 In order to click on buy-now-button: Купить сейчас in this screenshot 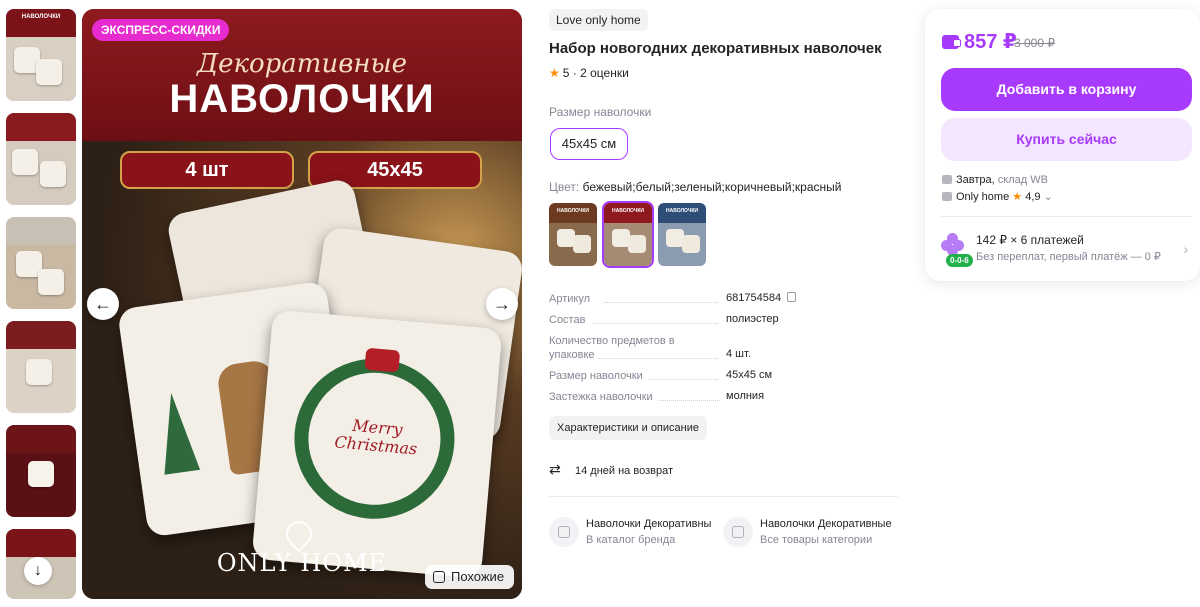, I will do `click(1066, 139)`.